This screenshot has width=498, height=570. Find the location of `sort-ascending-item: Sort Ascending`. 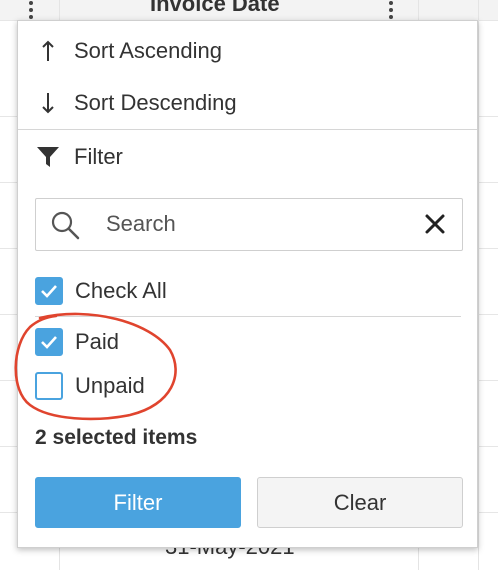

sort-ascending-item: Sort Ascending is located at coordinates (247, 51).